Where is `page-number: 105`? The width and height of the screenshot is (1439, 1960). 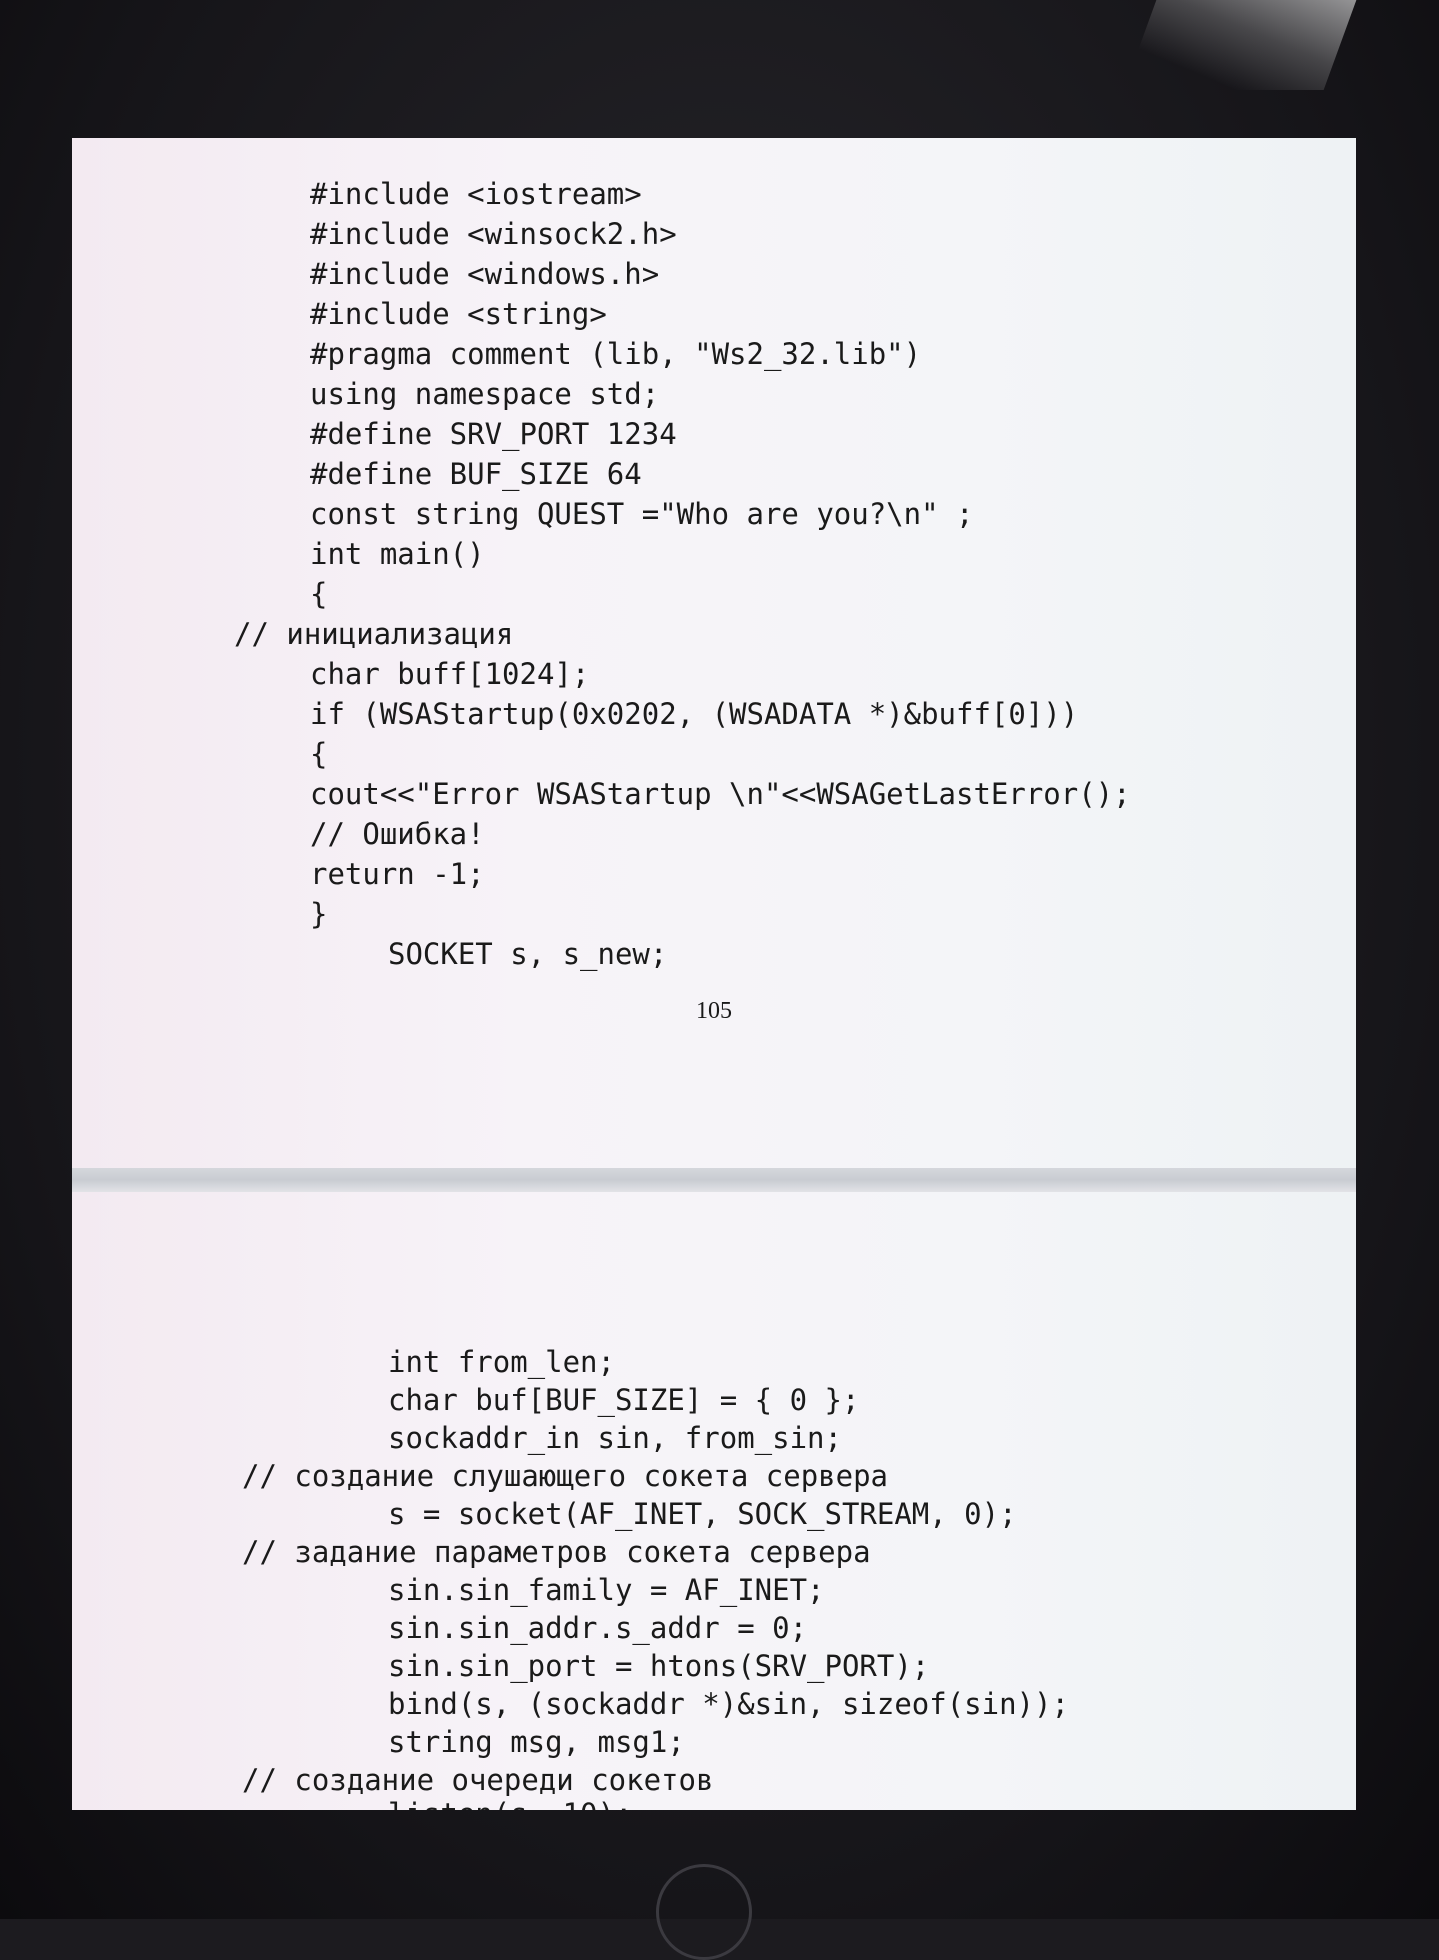
page-number: 105 is located at coordinates (714, 1011).